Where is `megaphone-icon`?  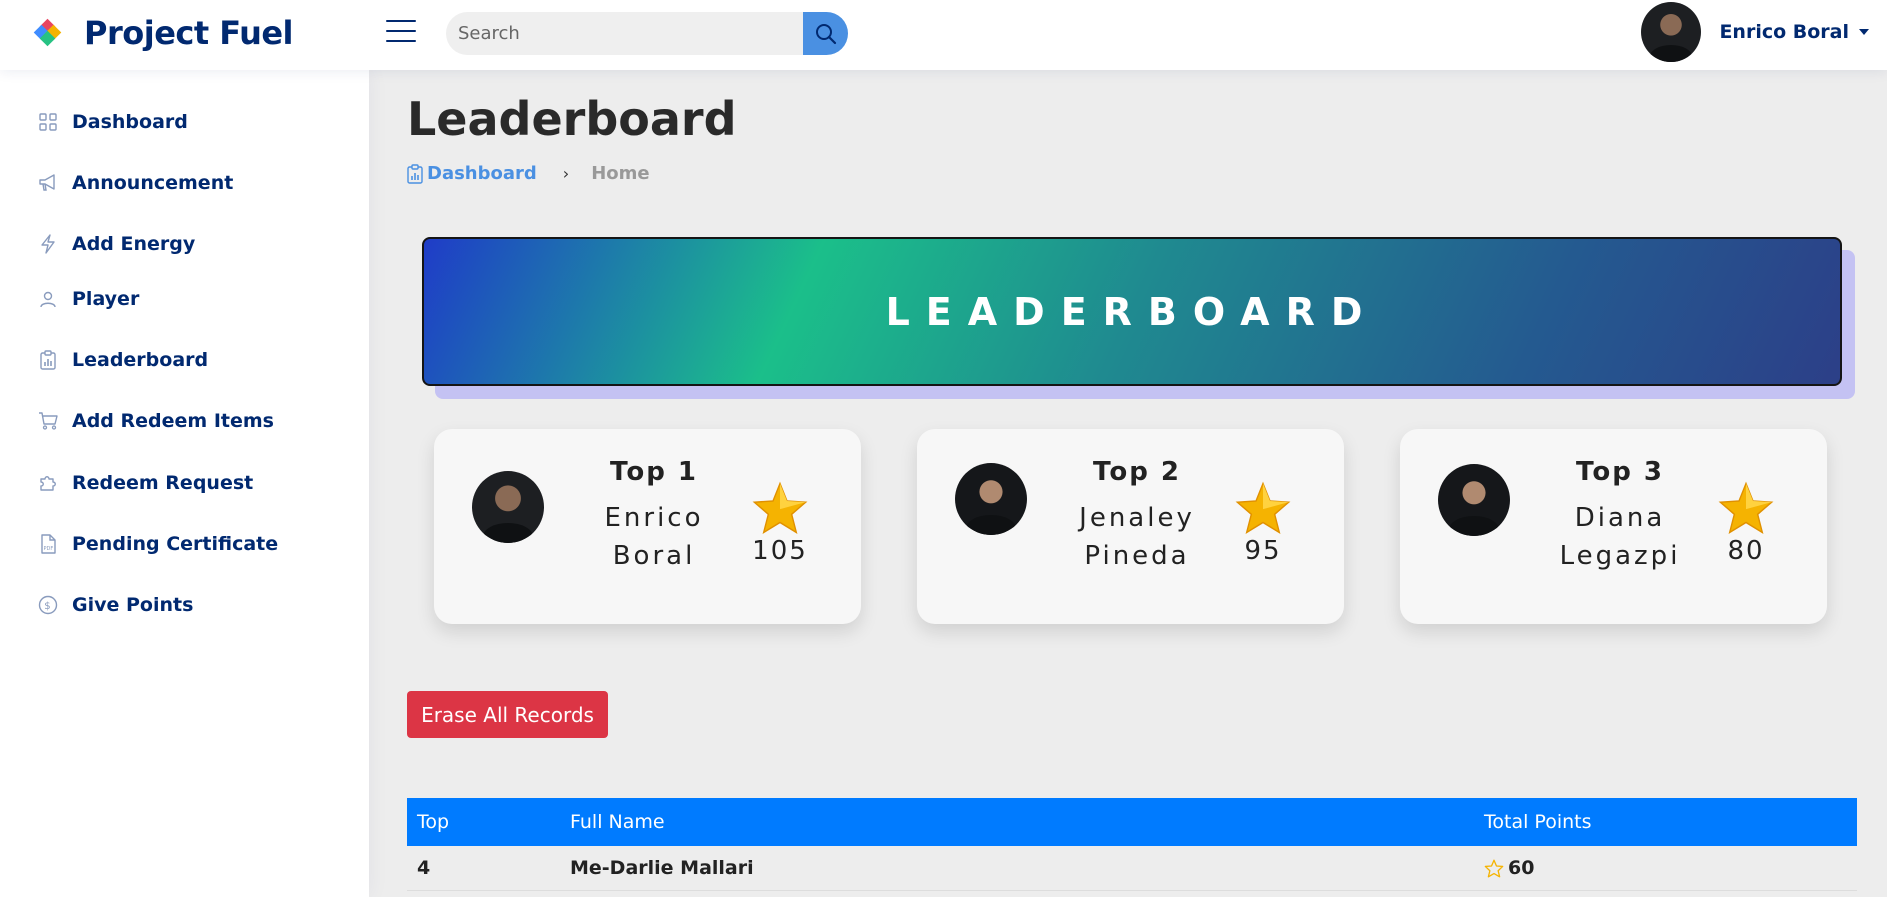 megaphone-icon is located at coordinates (48, 183).